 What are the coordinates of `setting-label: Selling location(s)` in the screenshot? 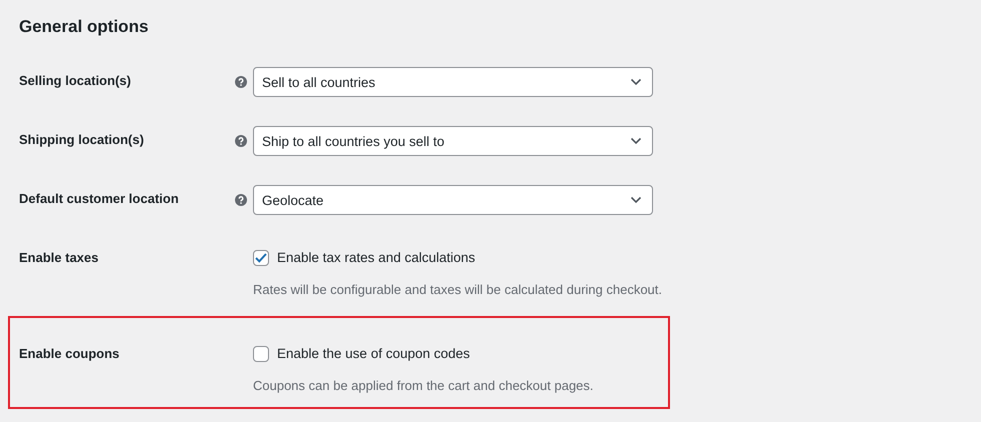 It's located at (75, 81).